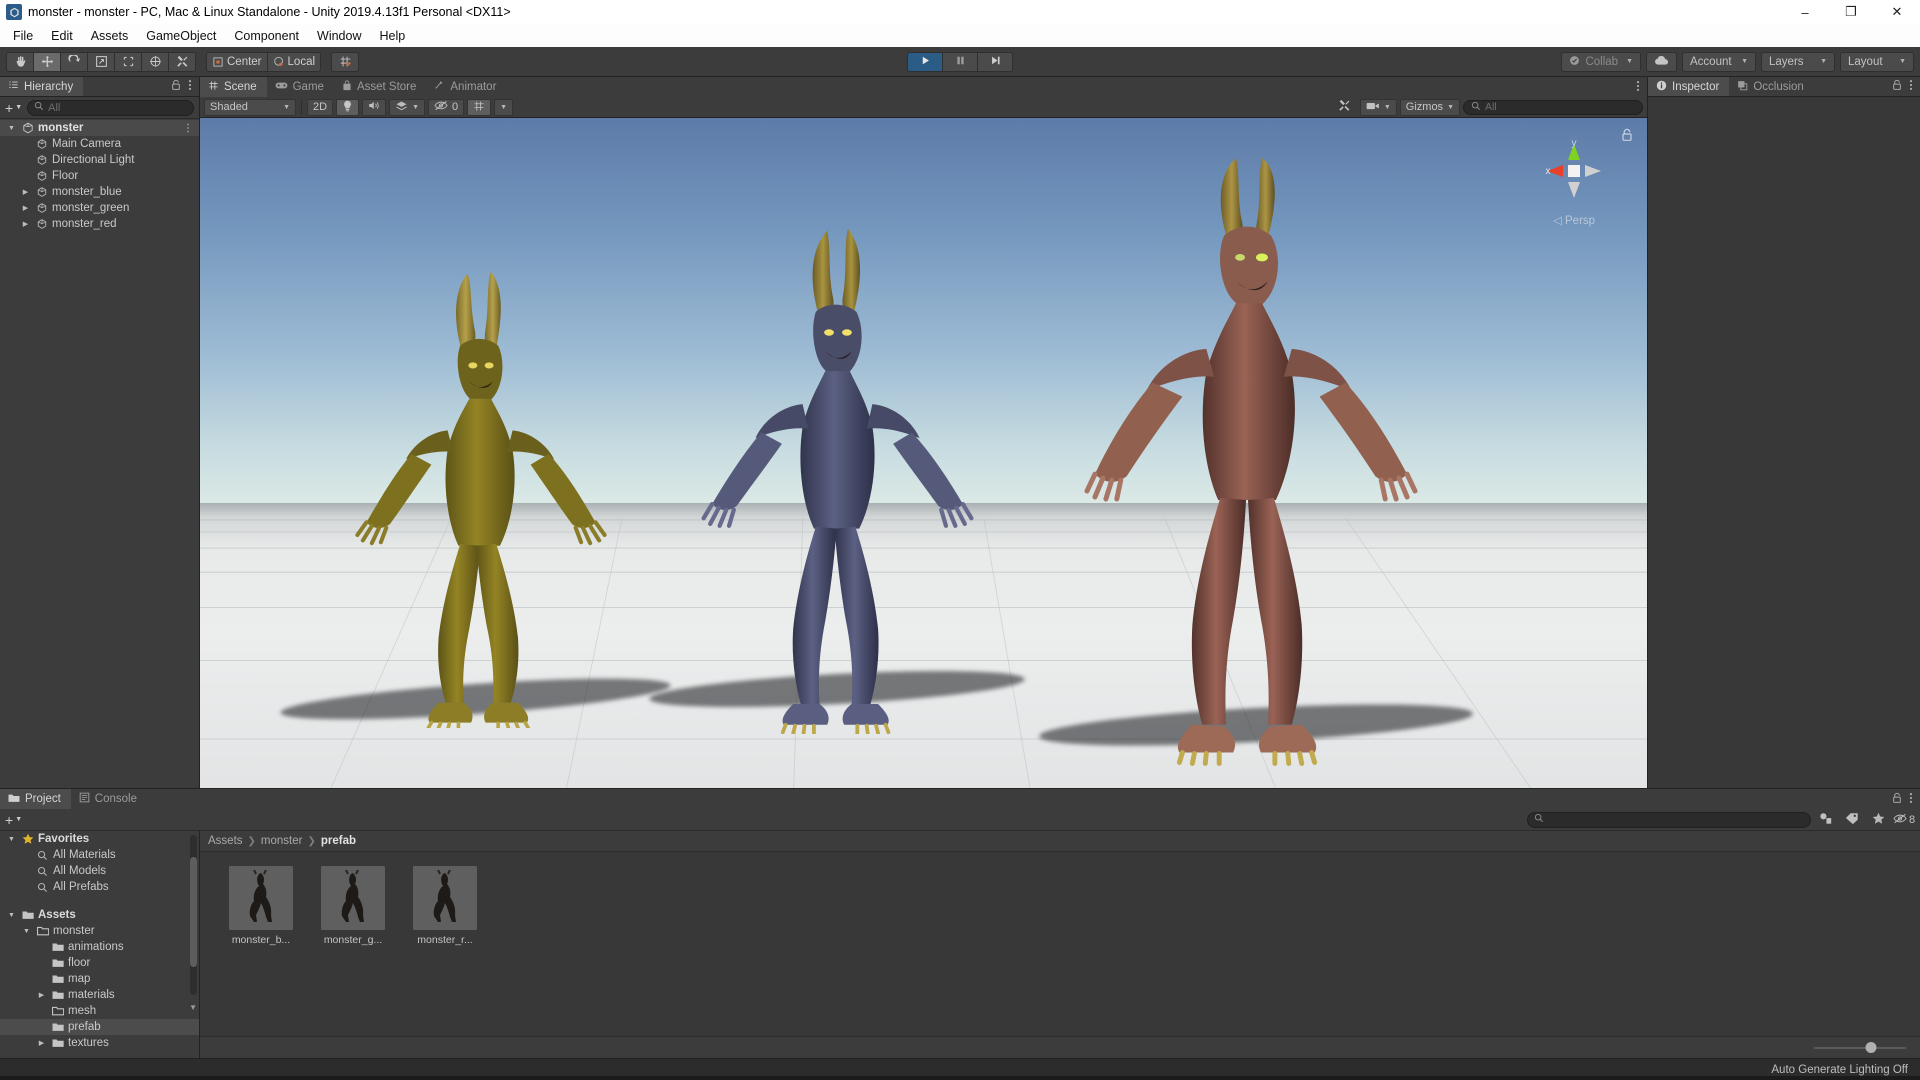 The image size is (1920, 1080). I want to click on toggle-audio-button, so click(374, 107).